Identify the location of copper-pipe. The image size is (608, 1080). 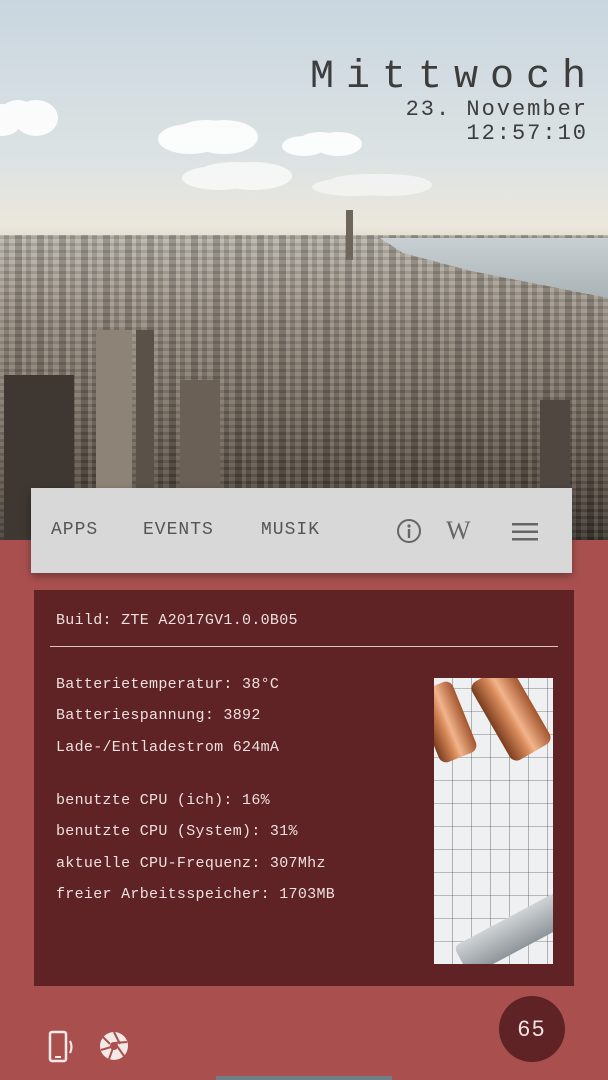
(510, 721).